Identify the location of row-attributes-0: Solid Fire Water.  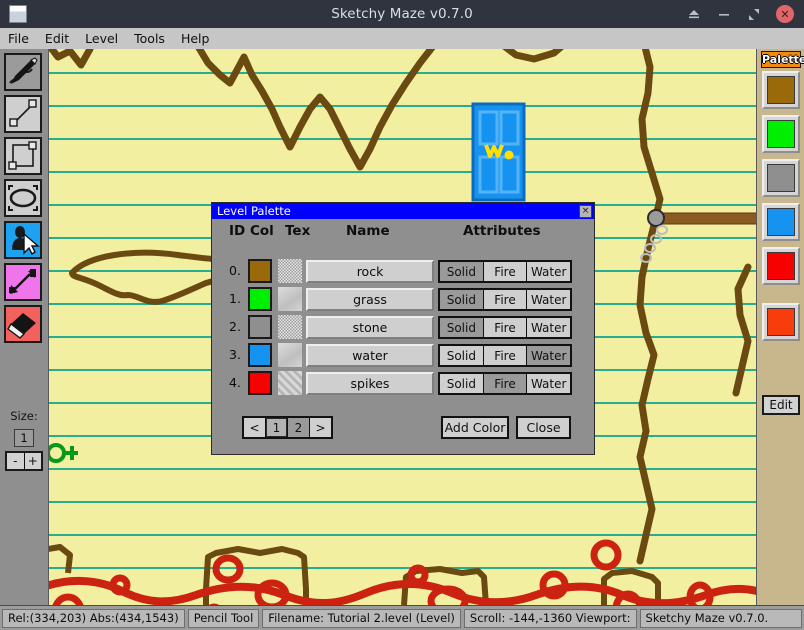
(505, 271).